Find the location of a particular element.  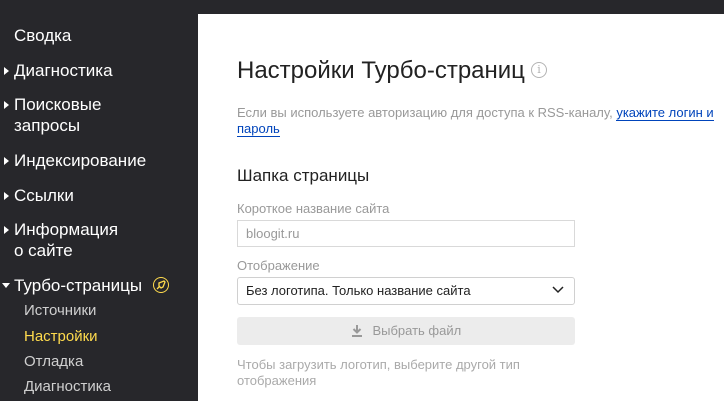

choose-file-label: Выбрать файл is located at coordinates (417, 330).